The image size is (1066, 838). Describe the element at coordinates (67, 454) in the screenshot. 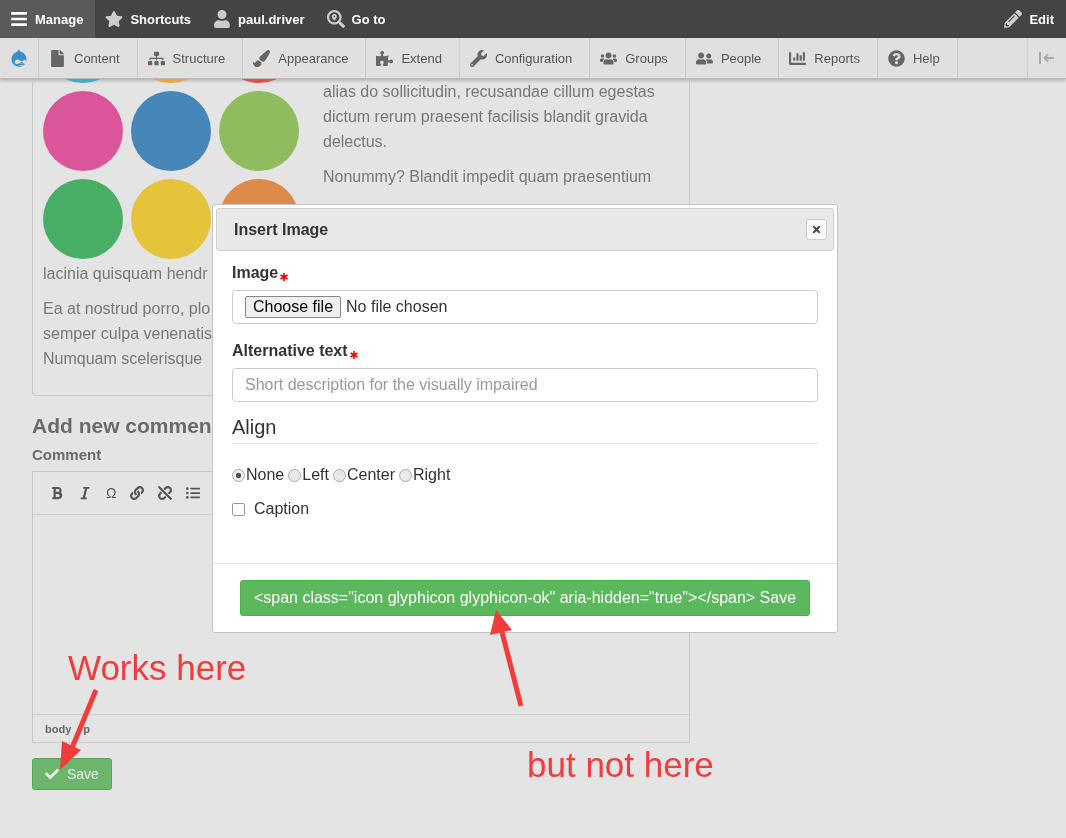

I see `field-label: Comment` at that location.